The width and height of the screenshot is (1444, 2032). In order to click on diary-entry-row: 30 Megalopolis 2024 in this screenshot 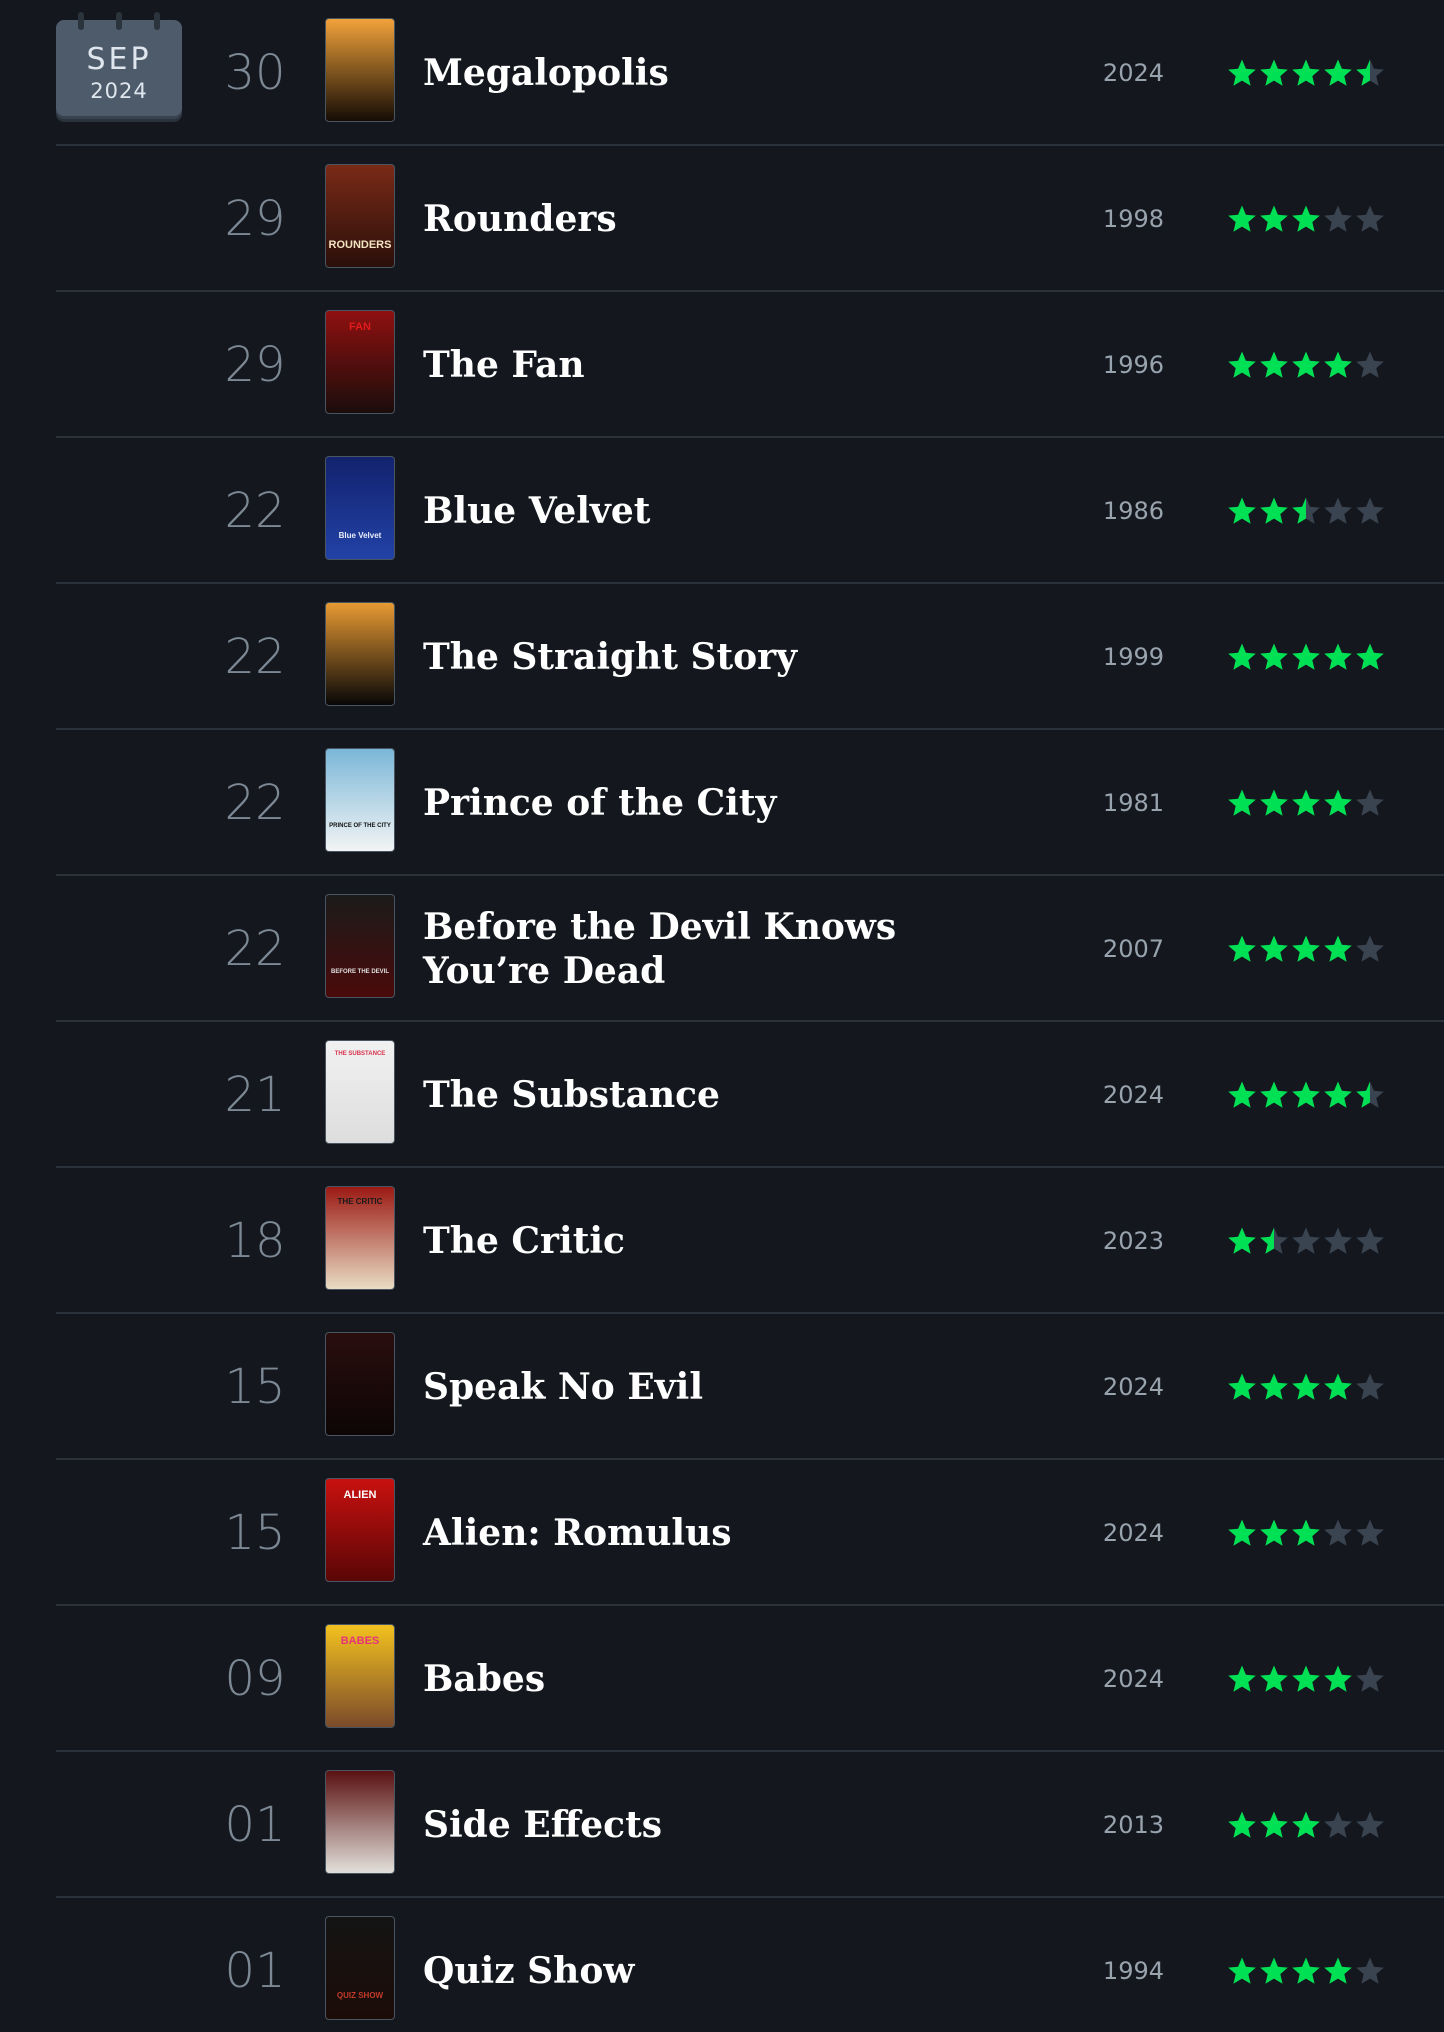, I will do `click(722, 73)`.